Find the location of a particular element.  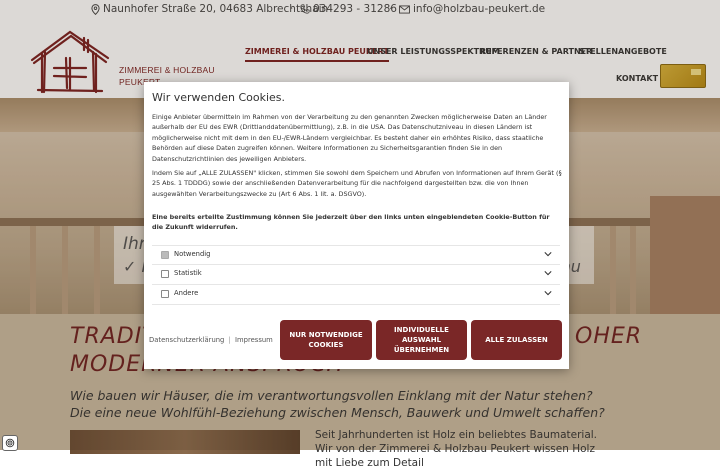

cookie-dialog-title: Wir verwenden Cookies. is located at coordinates (219, 97).